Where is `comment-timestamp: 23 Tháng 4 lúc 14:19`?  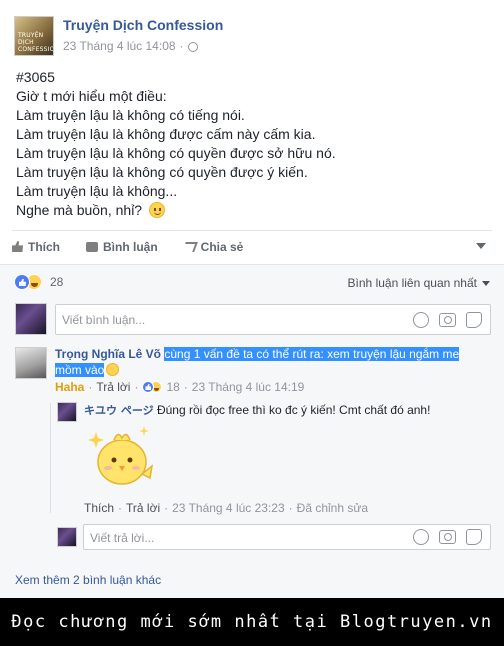 comment-timestamp: 23 Tháng 4 lúc 14:19 is located at coordinates (248, 387).